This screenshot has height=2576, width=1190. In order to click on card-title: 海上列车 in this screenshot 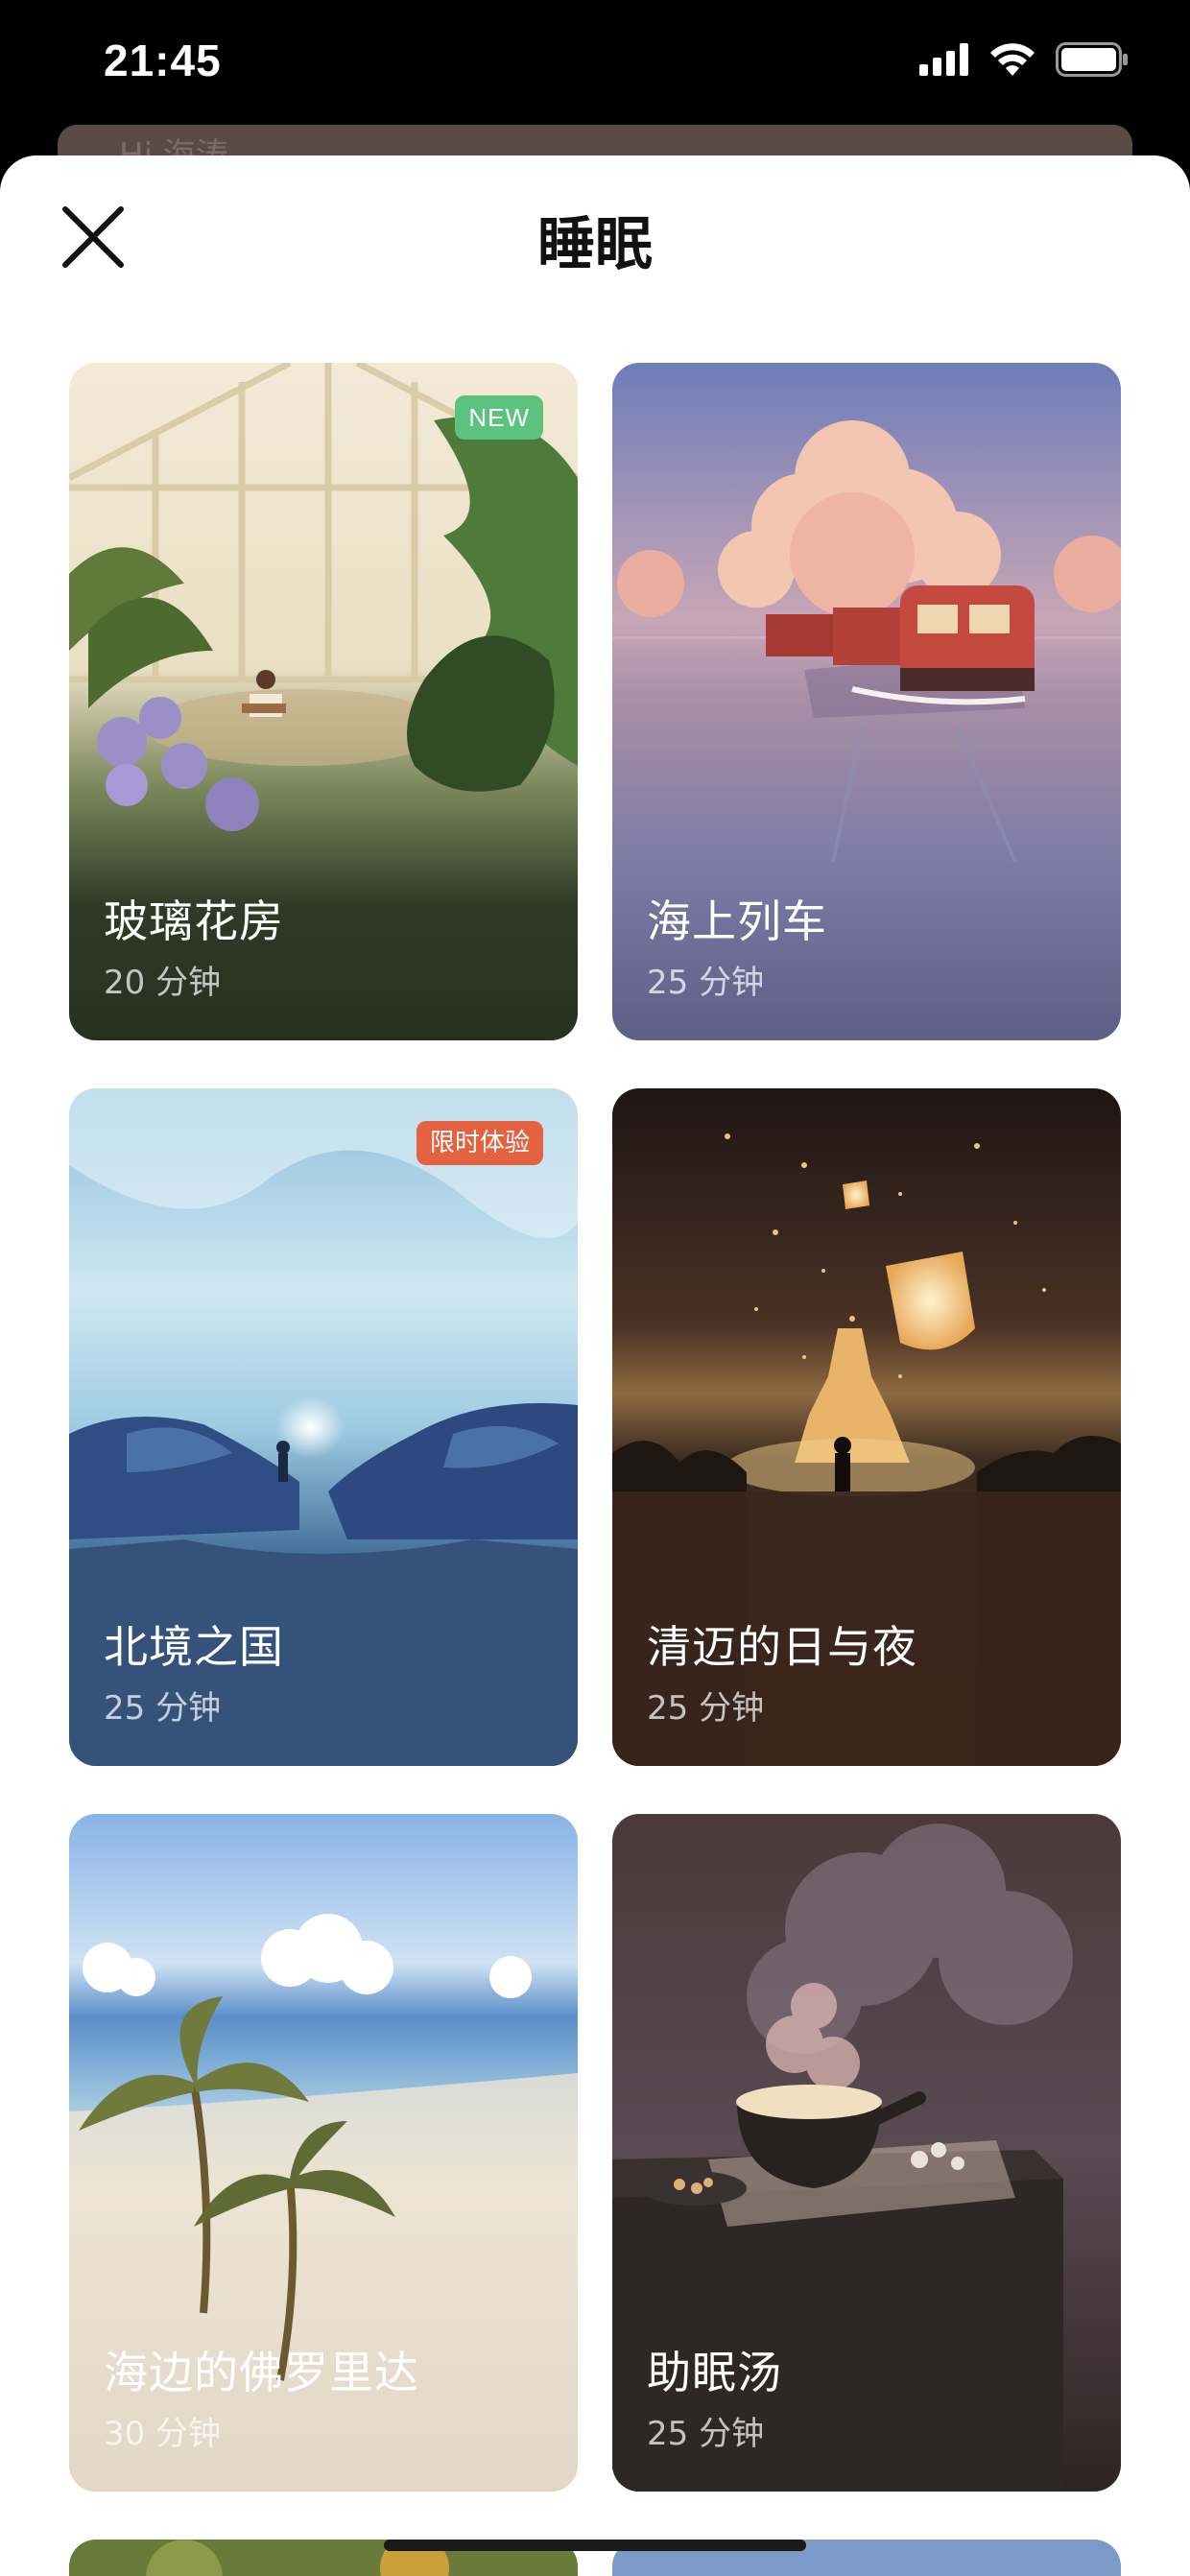, I will do `click(737, 921)`.